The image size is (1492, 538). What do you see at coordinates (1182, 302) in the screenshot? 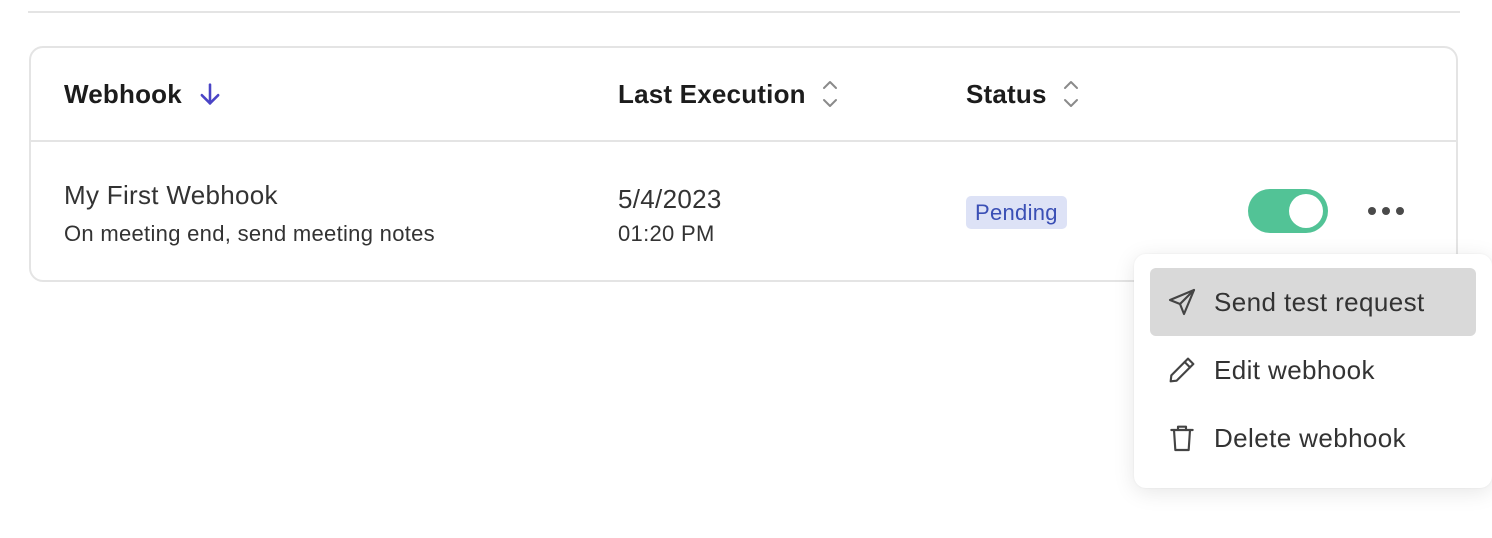
I see `send-icon` at bounding box center [1182, 302].